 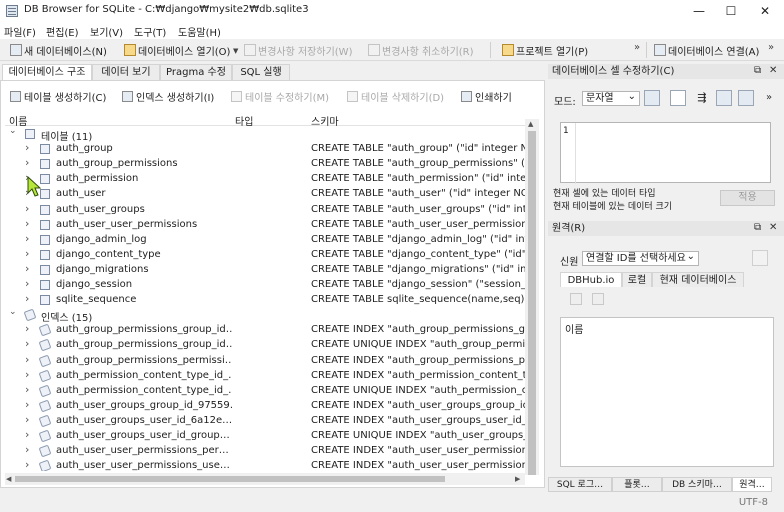 I want to click on open-database-dropdown-icon: ▼, so click(x=235, y=51).